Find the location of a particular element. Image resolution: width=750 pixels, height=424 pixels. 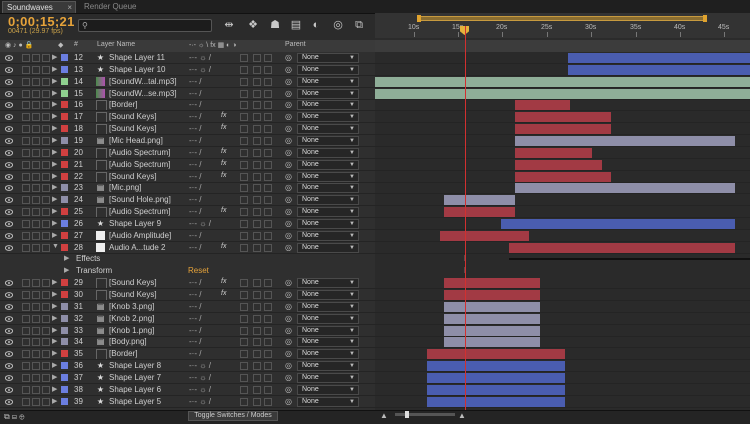

layer-name: Shape Layer 10 is located at coordinates (137, 69).